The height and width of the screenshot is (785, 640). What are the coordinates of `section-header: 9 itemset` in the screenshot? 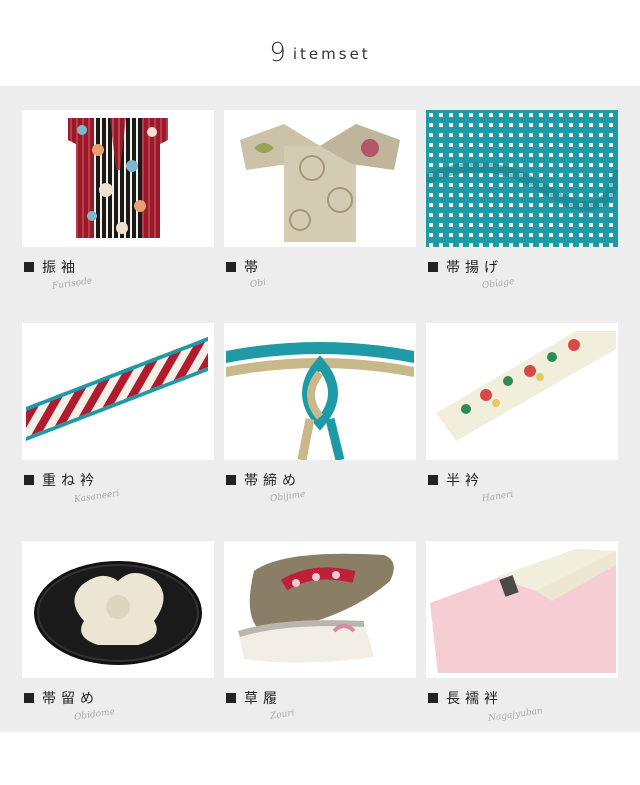 It's located at (320, 43).